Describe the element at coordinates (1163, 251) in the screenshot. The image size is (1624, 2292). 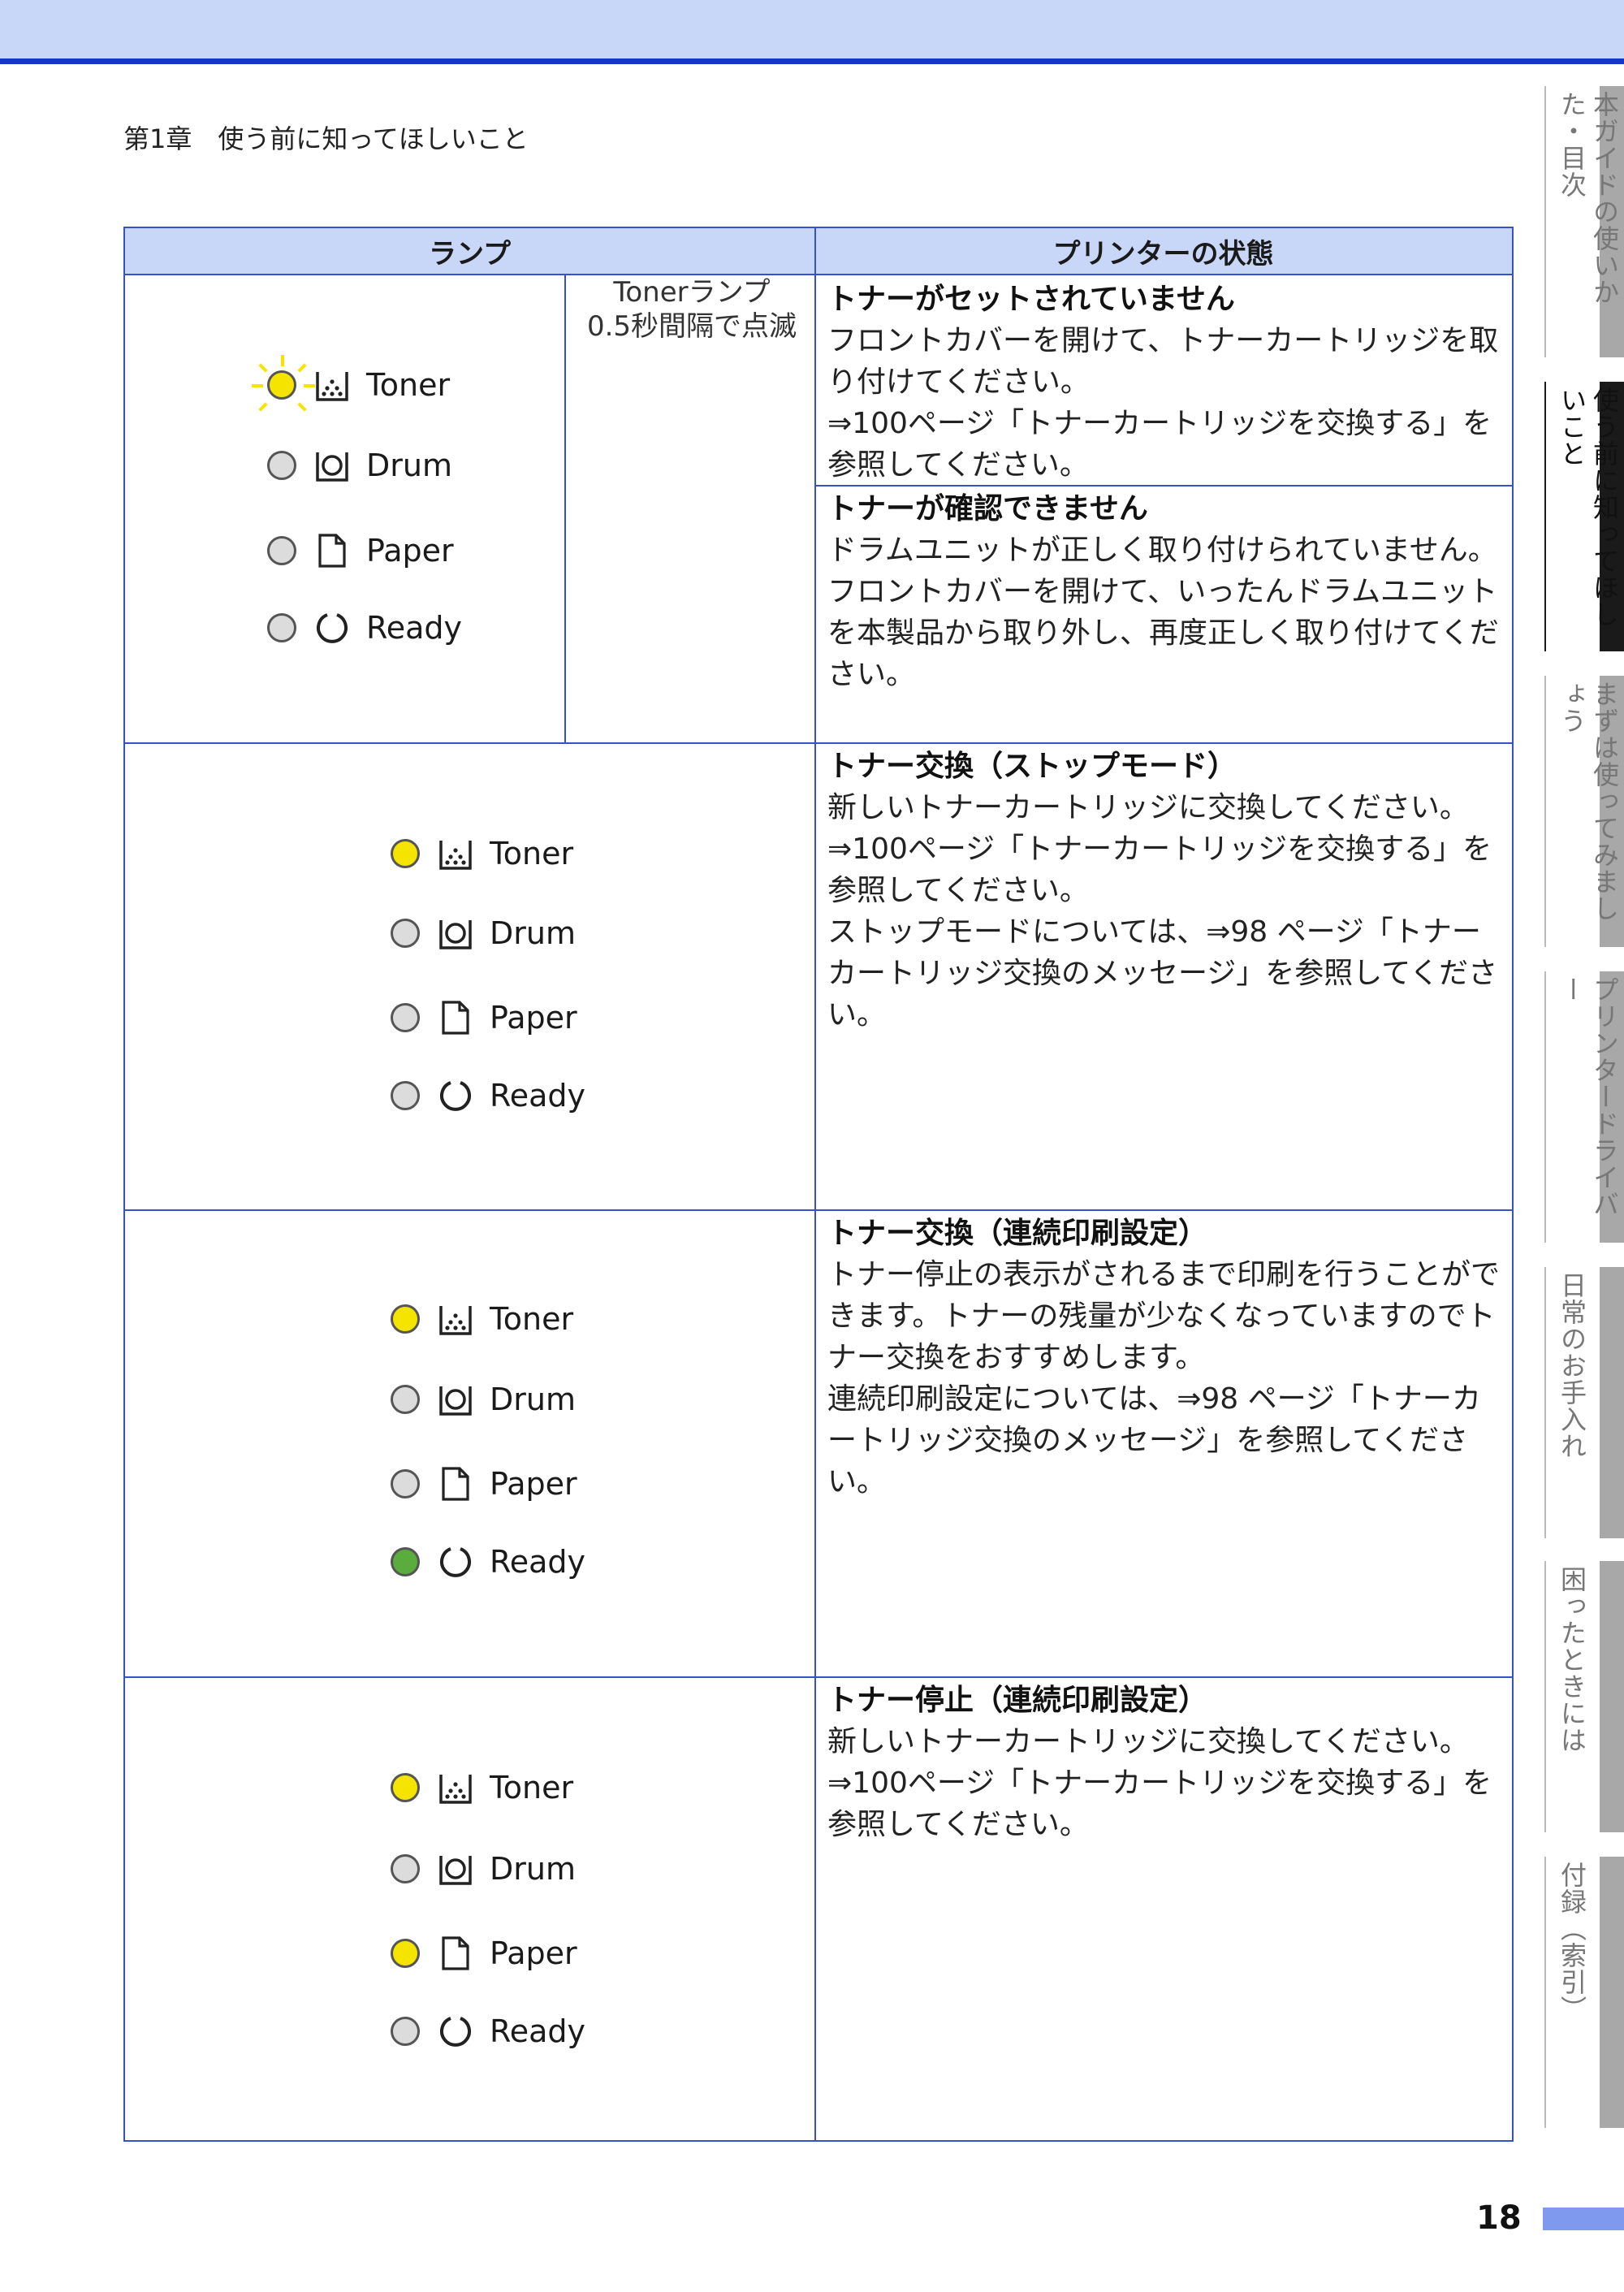
I see `header-status: プリンターの状態` at that location.